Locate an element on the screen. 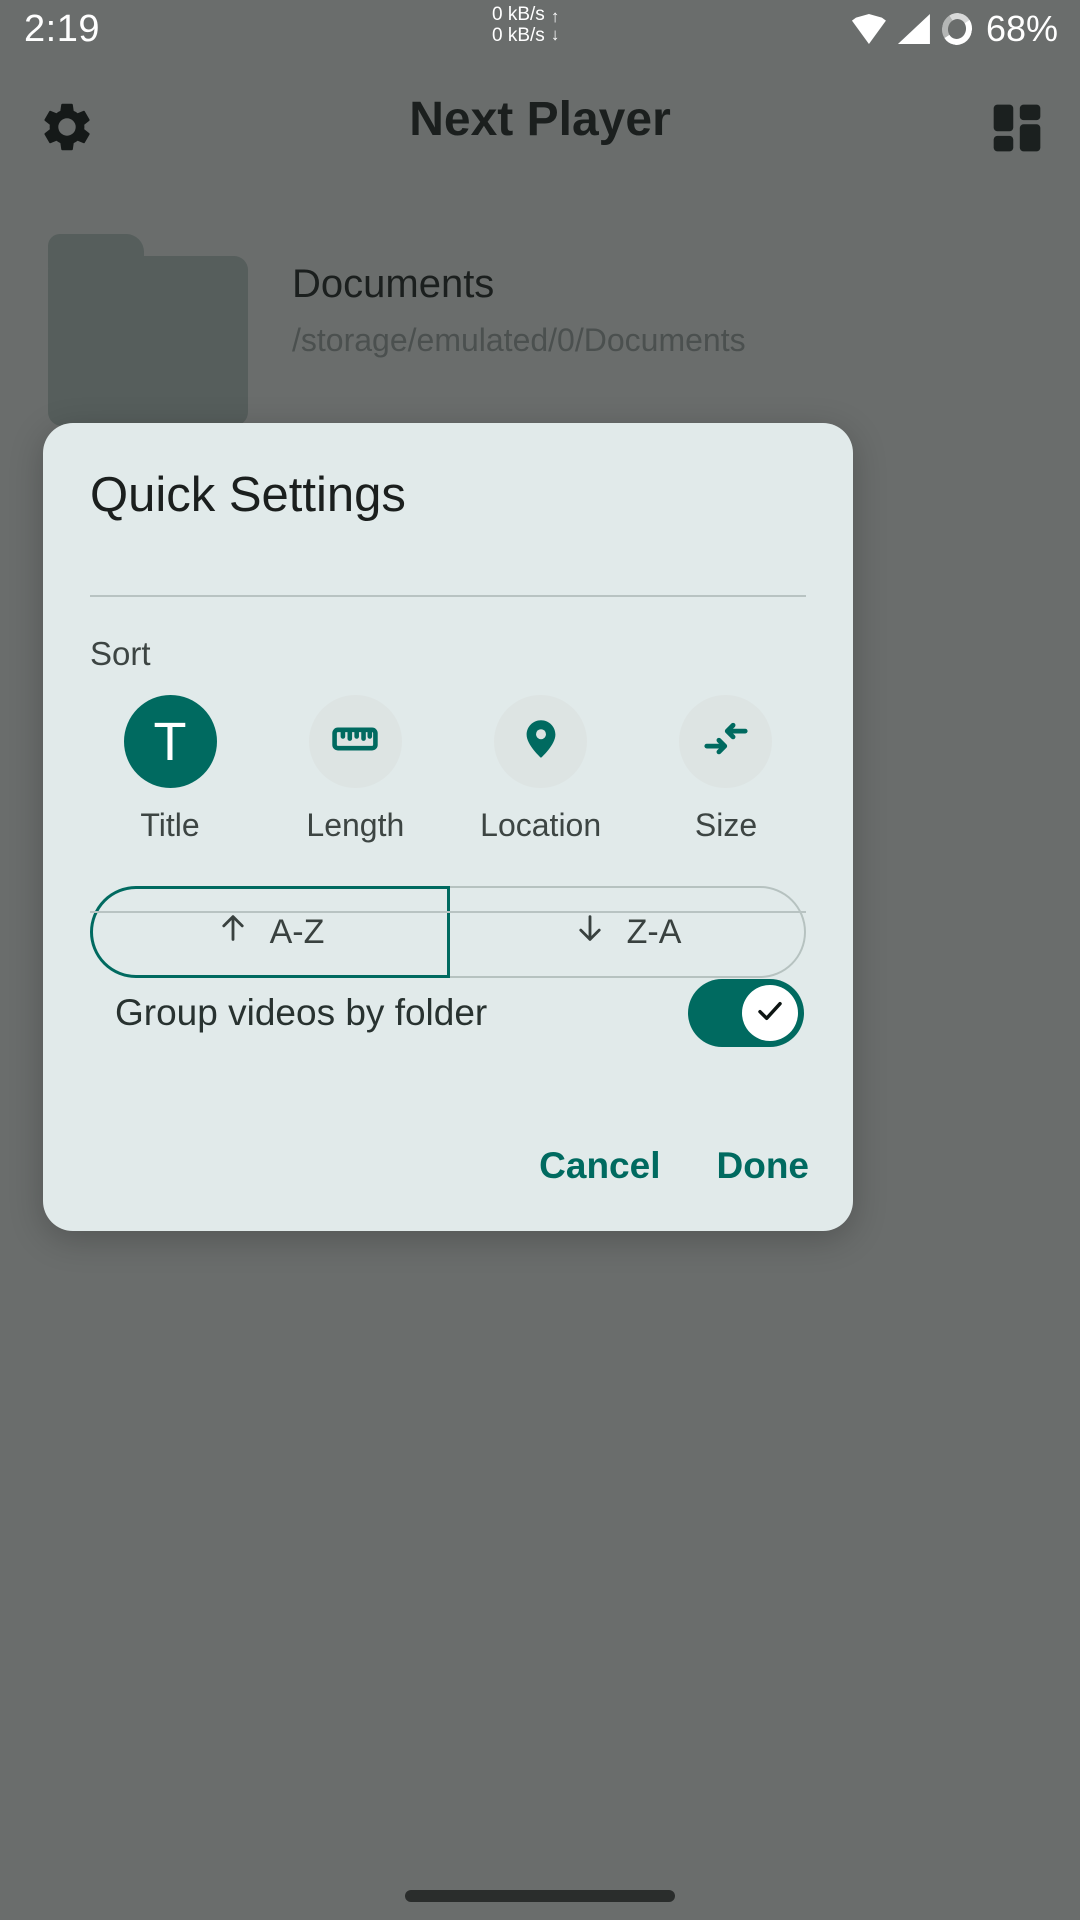 This screenshot has height=1920, width=1080. map-pin-icon is located at coordinates (541, 741).